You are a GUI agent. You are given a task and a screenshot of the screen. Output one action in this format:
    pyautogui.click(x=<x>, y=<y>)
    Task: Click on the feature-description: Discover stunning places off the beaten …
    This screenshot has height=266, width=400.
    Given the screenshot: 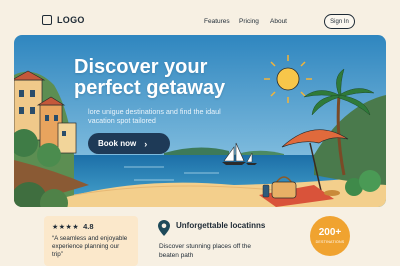 What is the action you would take?
    pyautogui.click(x=205, y=251)
    